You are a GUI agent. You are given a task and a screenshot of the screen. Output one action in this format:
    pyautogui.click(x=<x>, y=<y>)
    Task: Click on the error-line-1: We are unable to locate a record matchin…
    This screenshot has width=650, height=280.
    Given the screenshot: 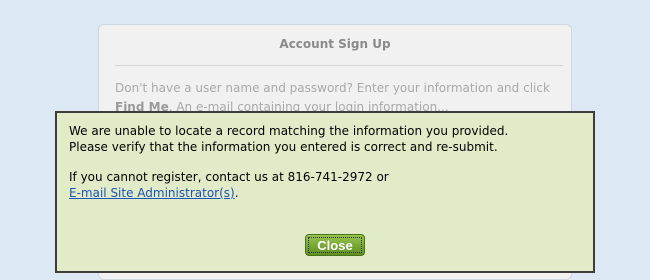 What is the action you would take?
    pyautogui.click(x=289, y=131)
    